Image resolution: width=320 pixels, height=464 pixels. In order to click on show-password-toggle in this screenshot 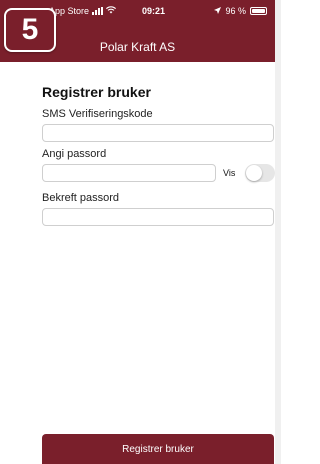, I will do `click(260, 173)`.